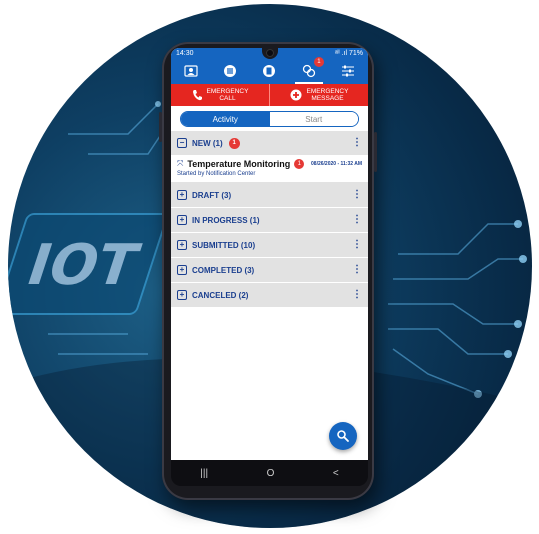 Image resolution: width=539 pixels, height=534 pixels. I want to click on emergency-bar: EMERGENCY CALL EMERGENCY MESSAGE, so click(269, 95).